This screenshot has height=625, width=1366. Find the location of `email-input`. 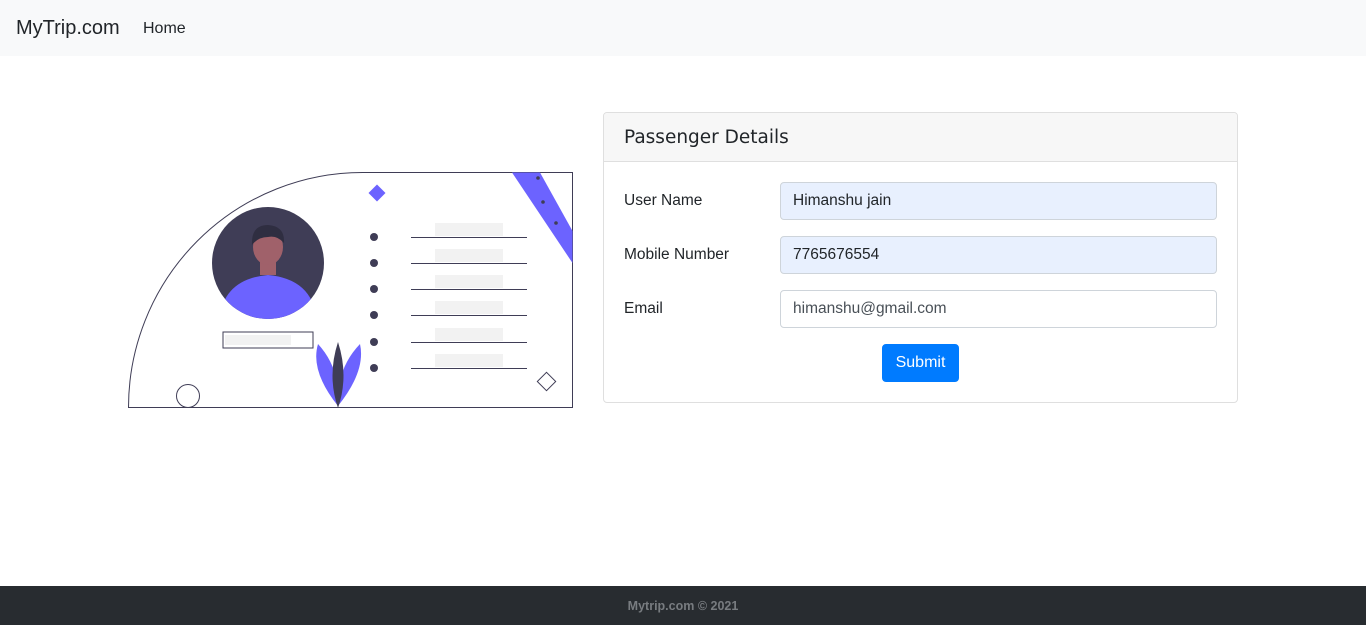

email-input is located at coordinates (998, 309).